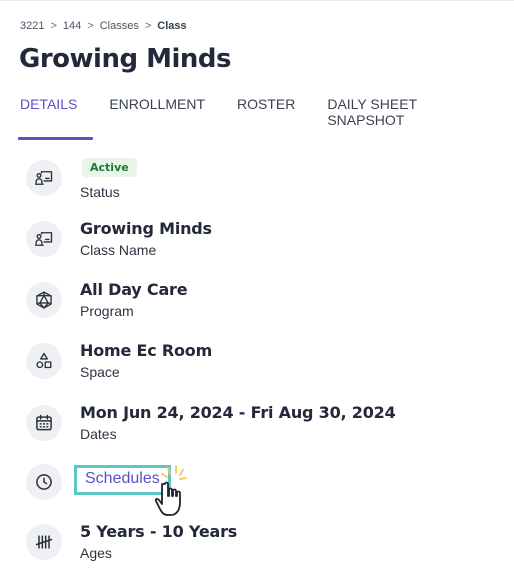 The width and height of the screenshot is (514, 569). What do you see at coordinates (109, 167) in the screenshot?
I see `status-badge: Active` at bounding box center [109, 167].